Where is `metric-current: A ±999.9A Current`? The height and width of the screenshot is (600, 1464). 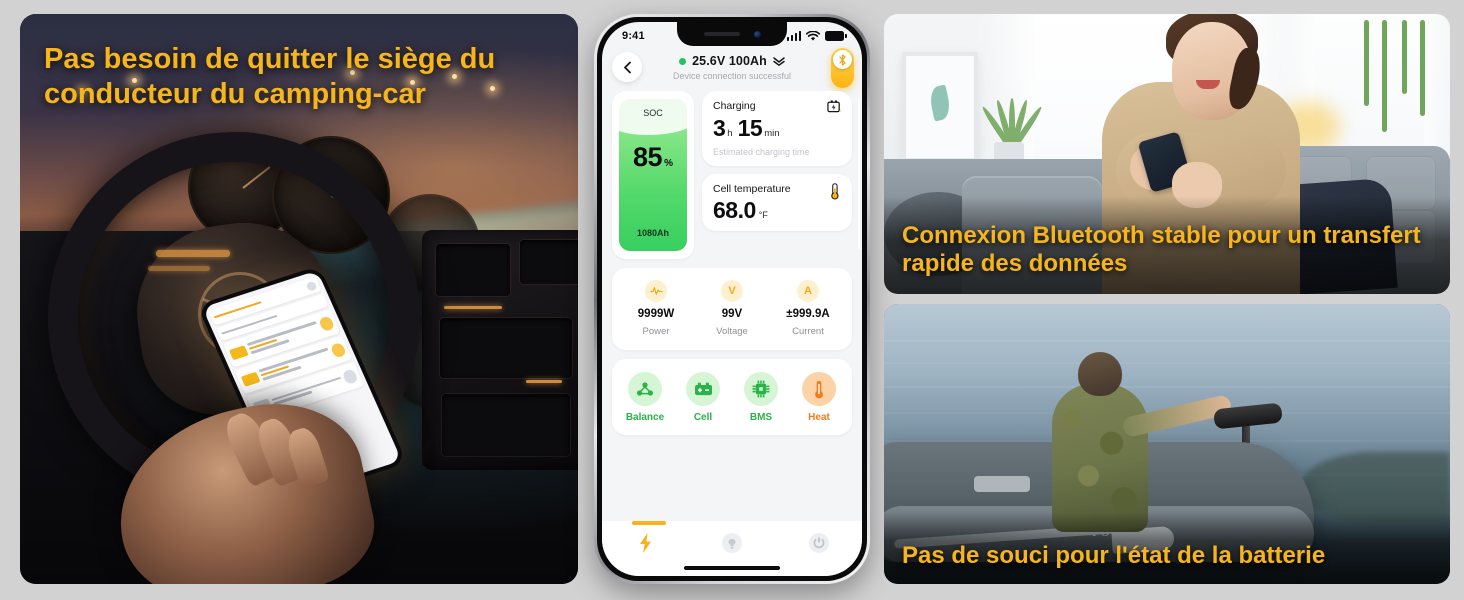
metric-current: A ±999.9A Current is located at coordinates (808, 308).